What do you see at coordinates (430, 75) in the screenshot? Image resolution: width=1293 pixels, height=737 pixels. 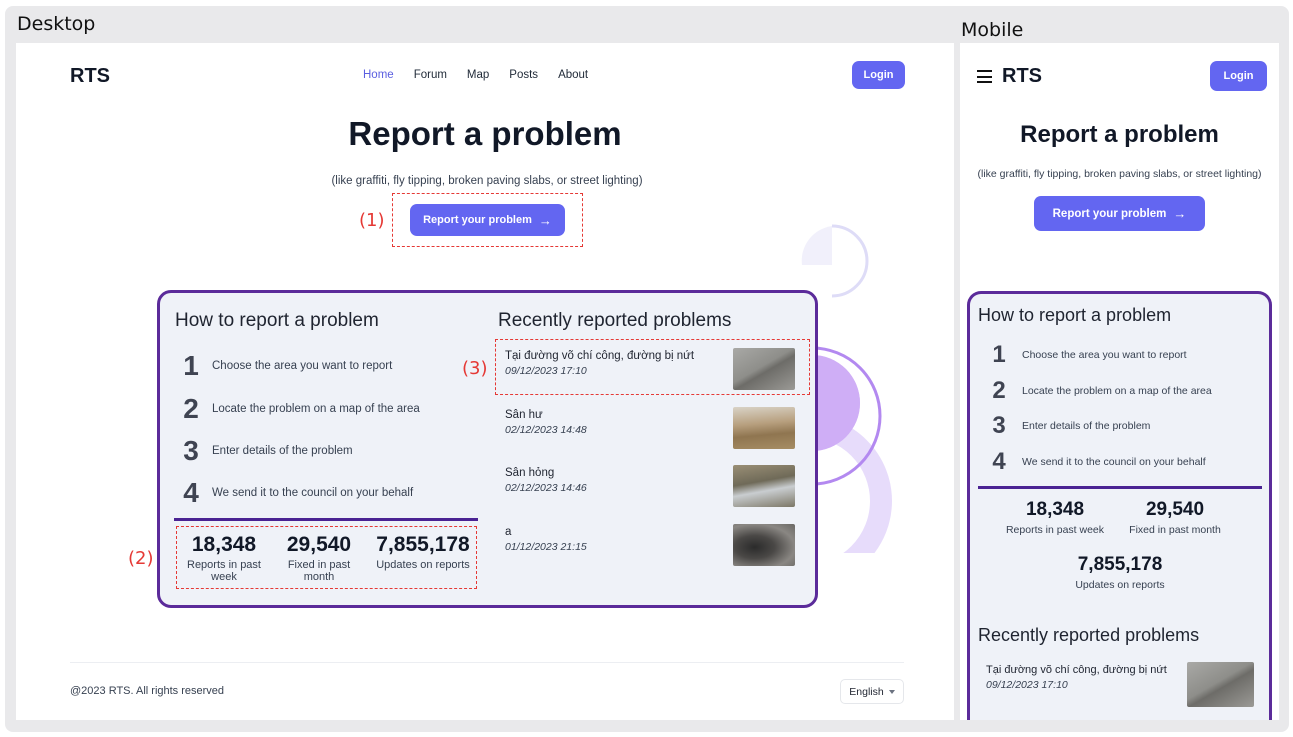 I see `nav-forum: Forum` at bounding box center [430, 75].